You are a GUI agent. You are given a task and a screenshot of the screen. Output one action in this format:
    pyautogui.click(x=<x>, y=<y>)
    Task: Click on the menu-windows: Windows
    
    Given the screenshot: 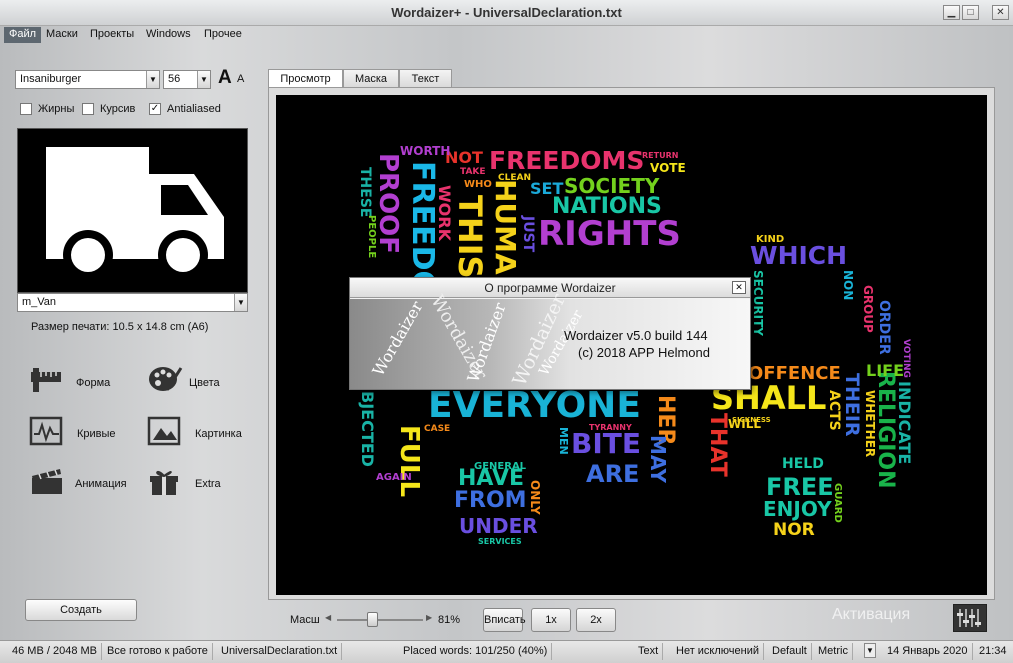 What is the action you would take?
    pyautogui.click(x=168, y=35)
    